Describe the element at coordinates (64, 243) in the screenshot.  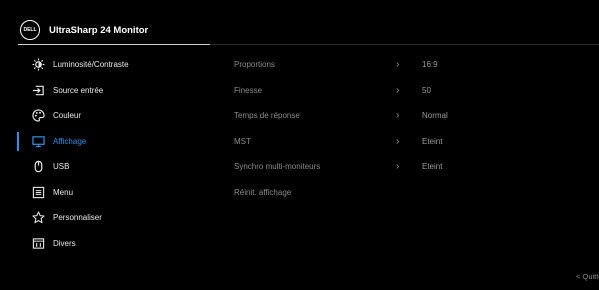
I see `menu-item-label: Divers` at that location.